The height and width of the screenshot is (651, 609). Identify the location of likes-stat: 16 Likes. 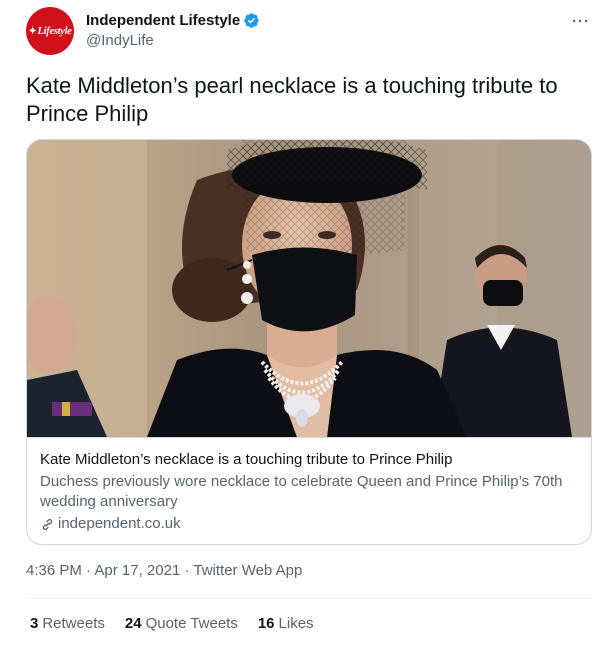
(286, 623).